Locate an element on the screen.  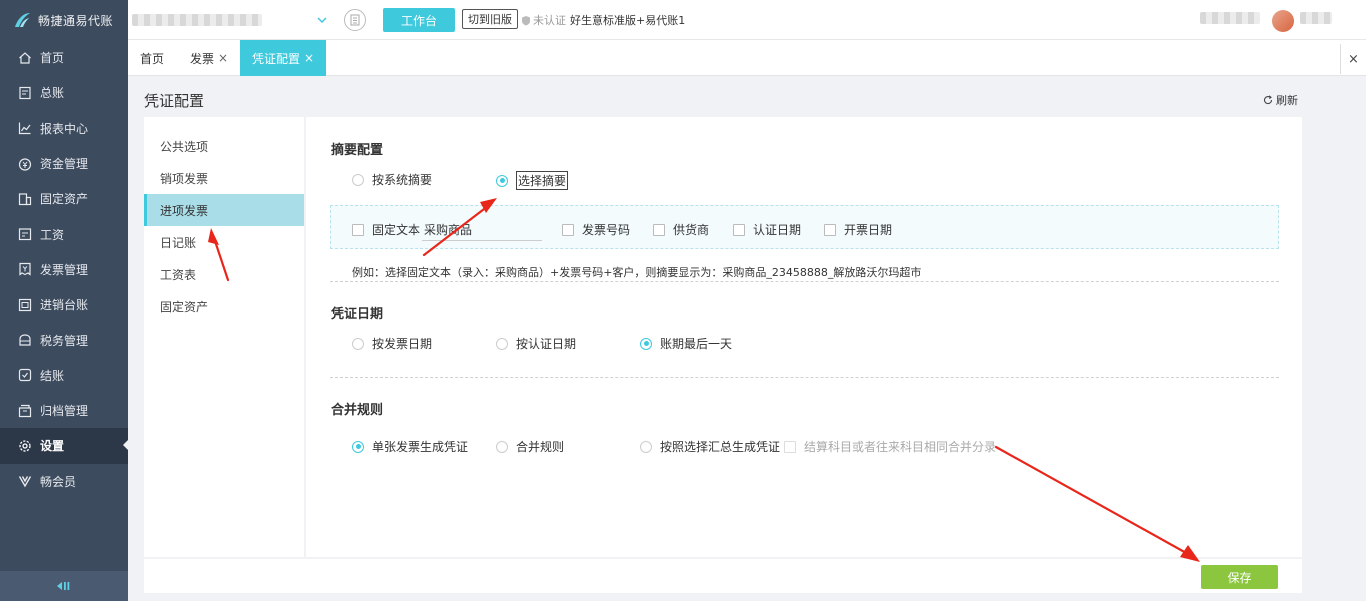
avatar is located at coordinates (1283, 21).